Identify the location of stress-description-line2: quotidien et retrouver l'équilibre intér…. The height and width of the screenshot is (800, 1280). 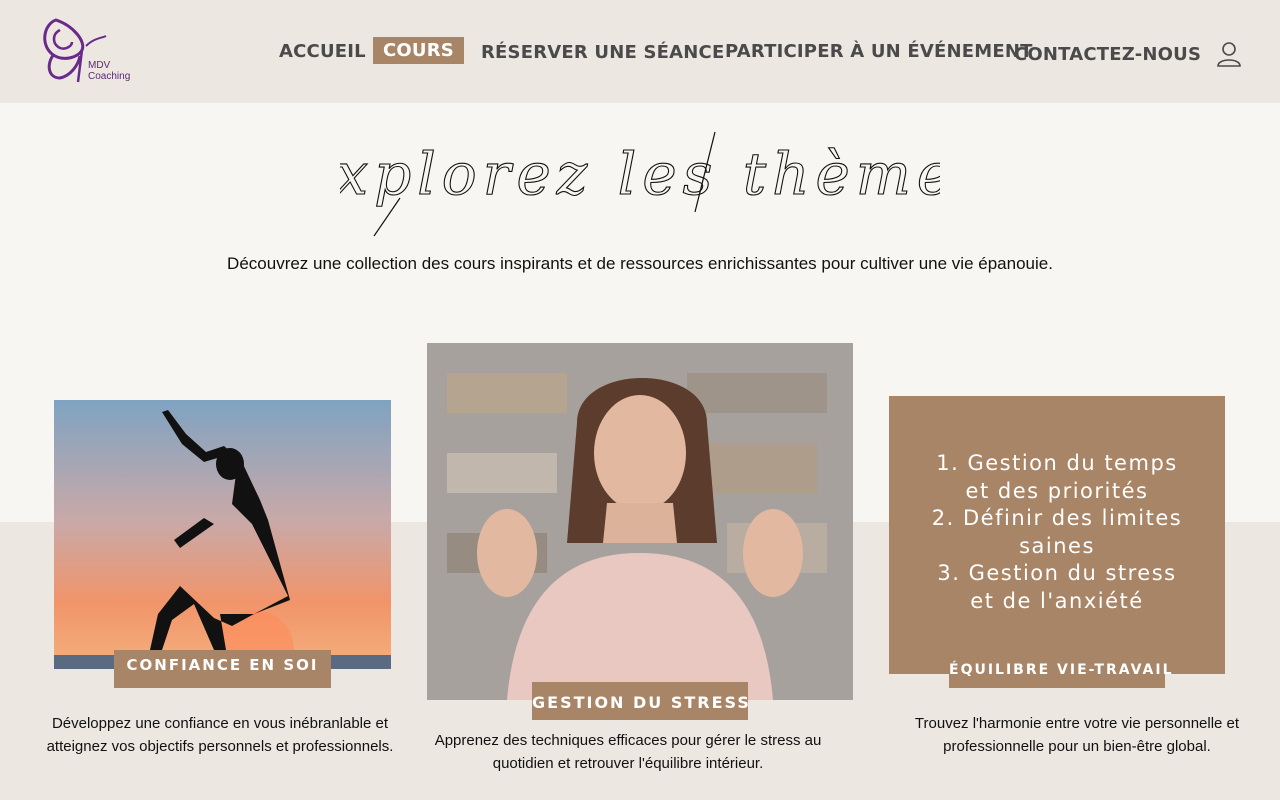
(628, 763).